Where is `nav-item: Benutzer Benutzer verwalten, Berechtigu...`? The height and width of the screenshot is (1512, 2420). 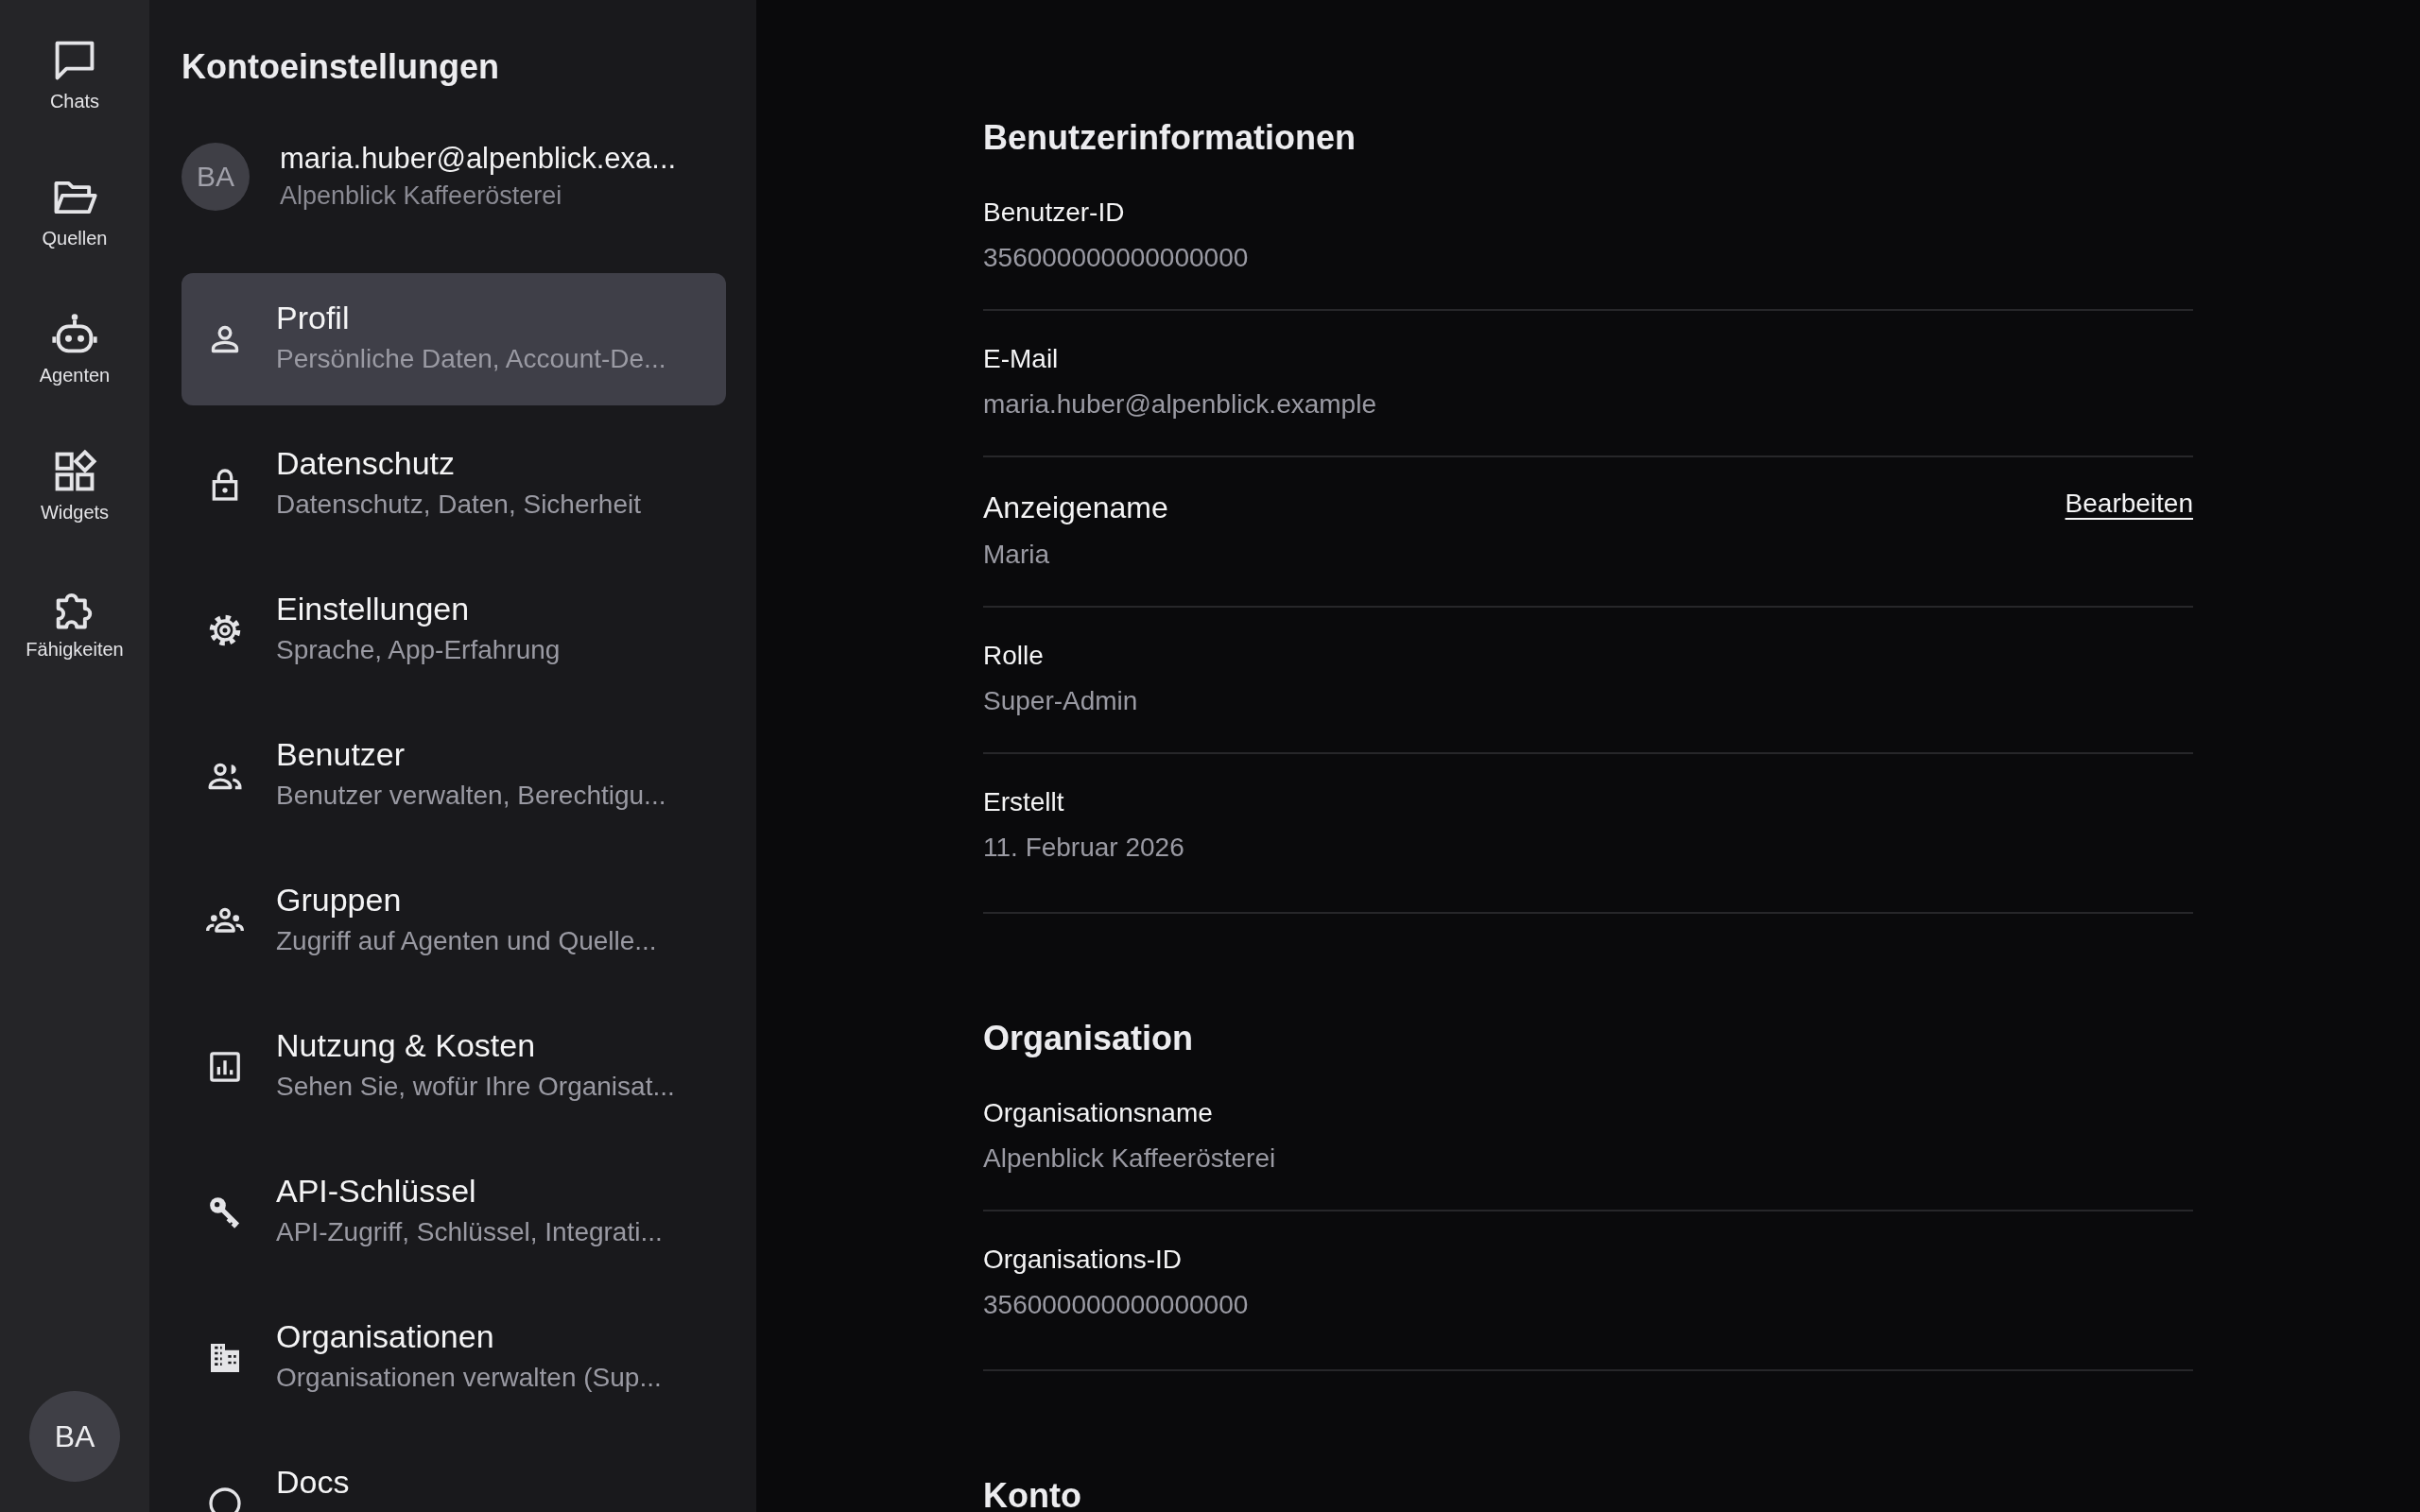 nav-item: Benutzer Benutzer verwalten, Berechtigu... is located at coordinates (454, 776).